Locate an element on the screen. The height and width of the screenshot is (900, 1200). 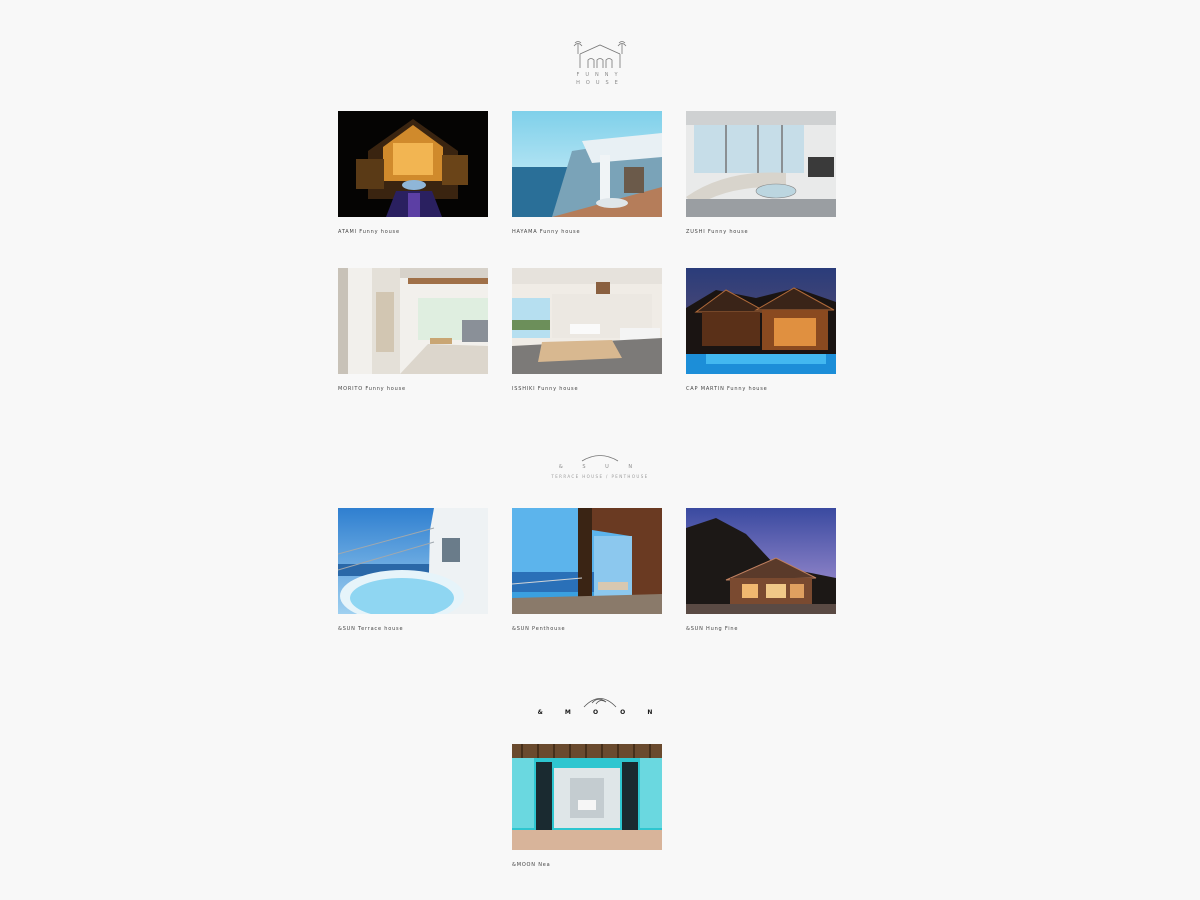
project-card-morito: MORITO Funny house is located at coordinates (413, 330).